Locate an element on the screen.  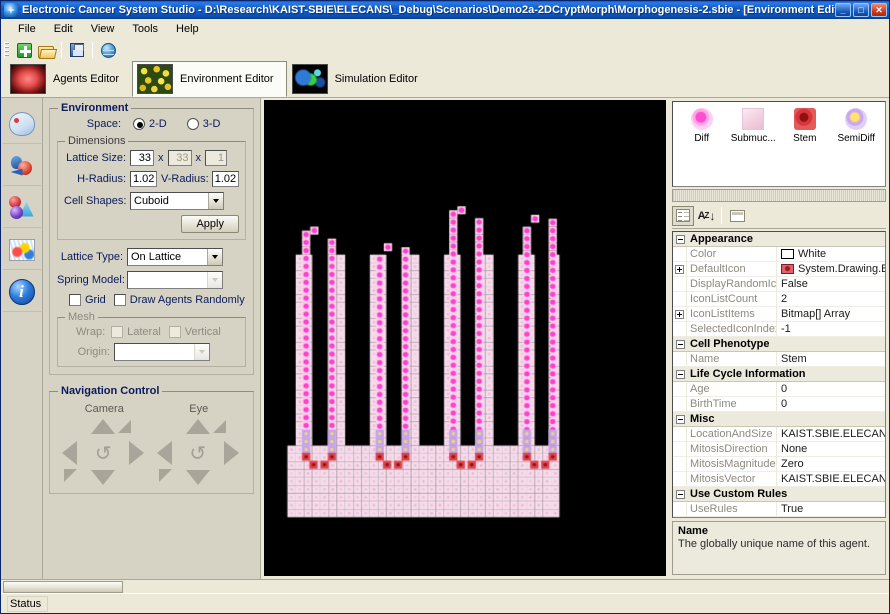
v-radius-input: 1.02 is located at coordinates (225, 179).